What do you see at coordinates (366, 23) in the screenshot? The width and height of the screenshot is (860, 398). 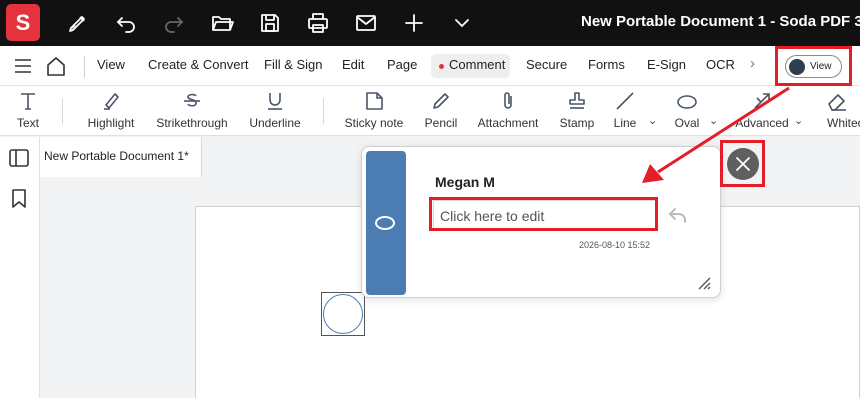 I see `mail-icon` at bounding box center [366, 23].